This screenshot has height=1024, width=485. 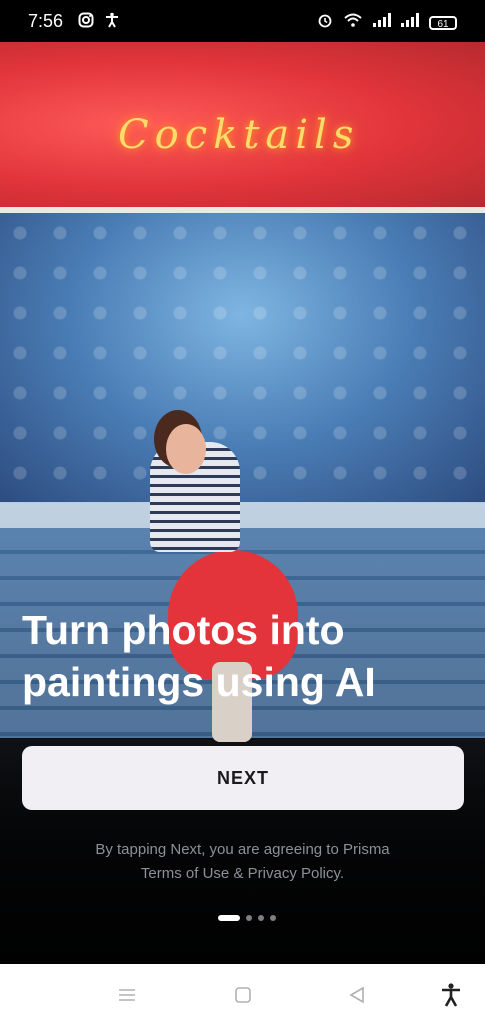 I want to click on neon-sign: Cocktails, so click(x=239, y=135).